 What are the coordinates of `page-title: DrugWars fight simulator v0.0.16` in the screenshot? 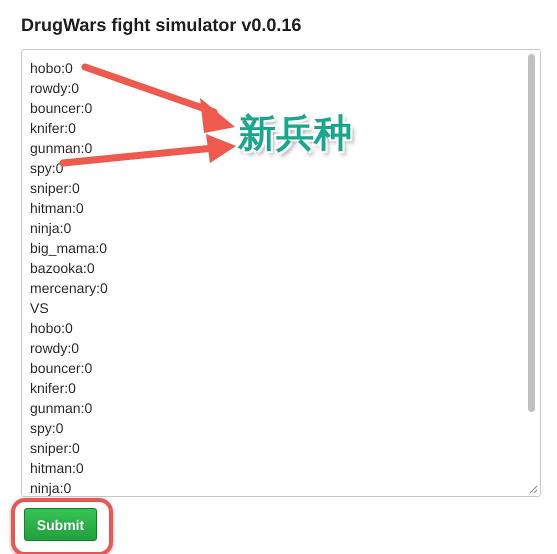 It's located at (161, 25).